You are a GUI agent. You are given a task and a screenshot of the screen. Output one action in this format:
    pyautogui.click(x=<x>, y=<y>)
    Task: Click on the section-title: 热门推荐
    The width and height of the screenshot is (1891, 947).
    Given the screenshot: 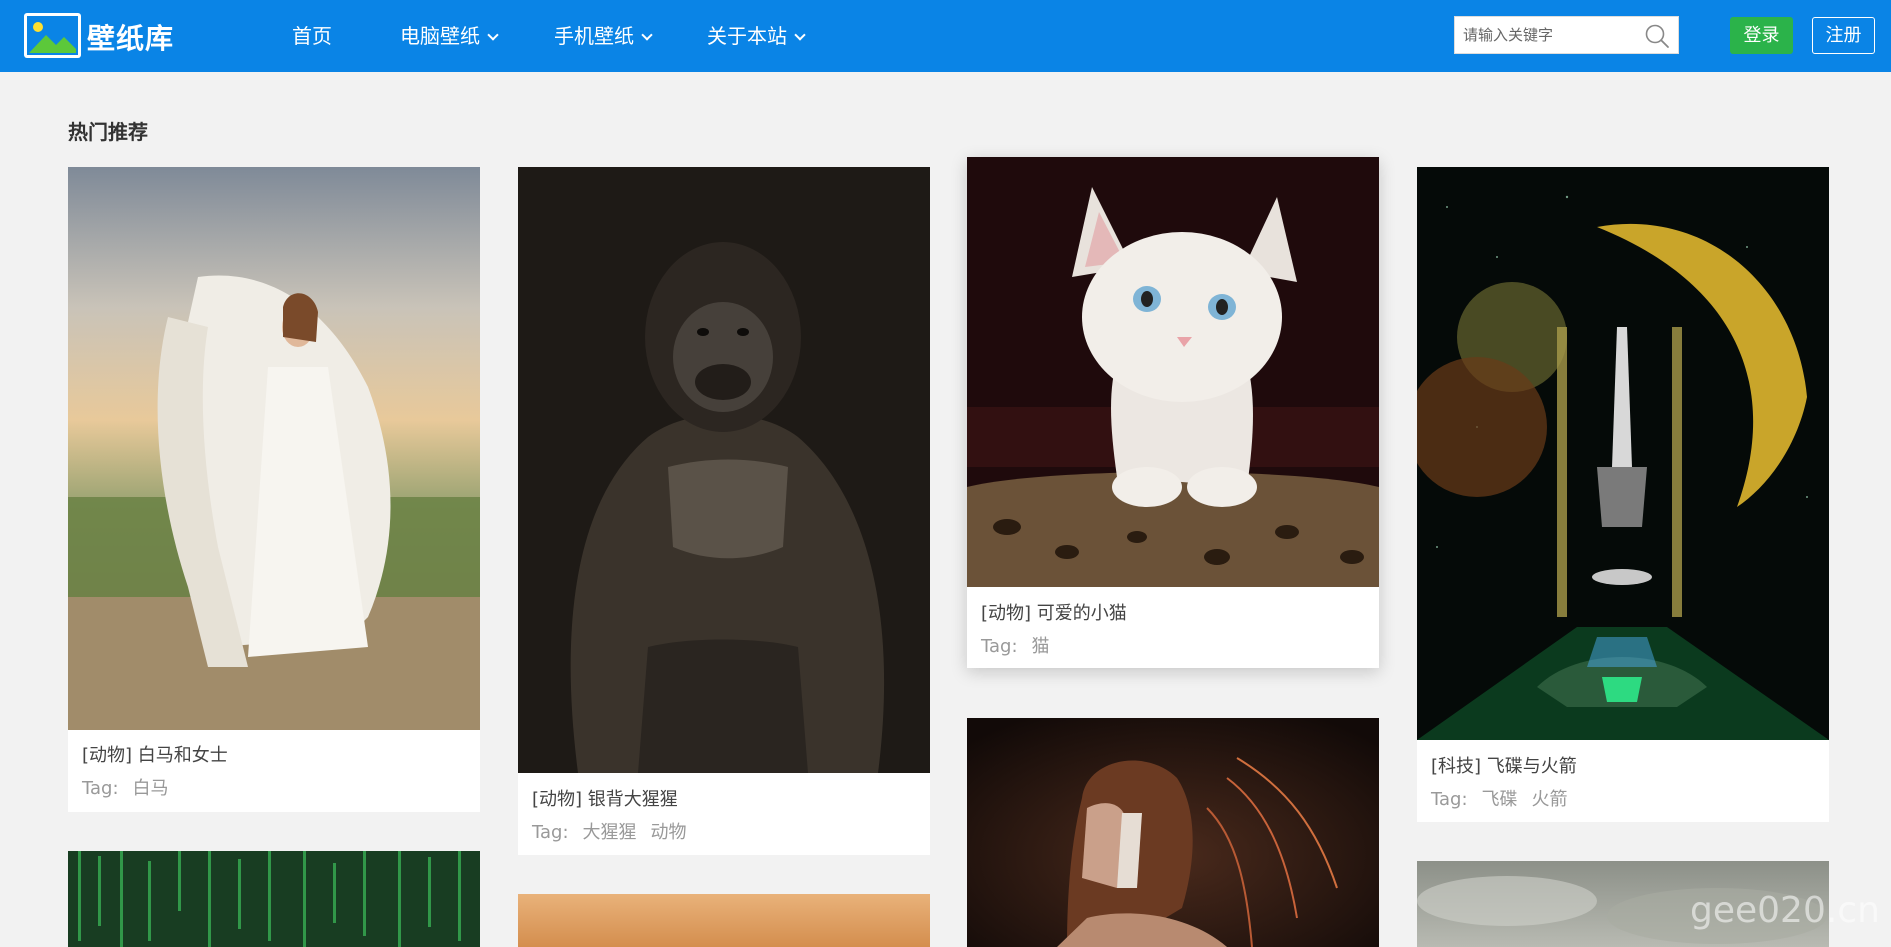 What is the action you would take?
    pyautogui.click(x=108, y=132)
    